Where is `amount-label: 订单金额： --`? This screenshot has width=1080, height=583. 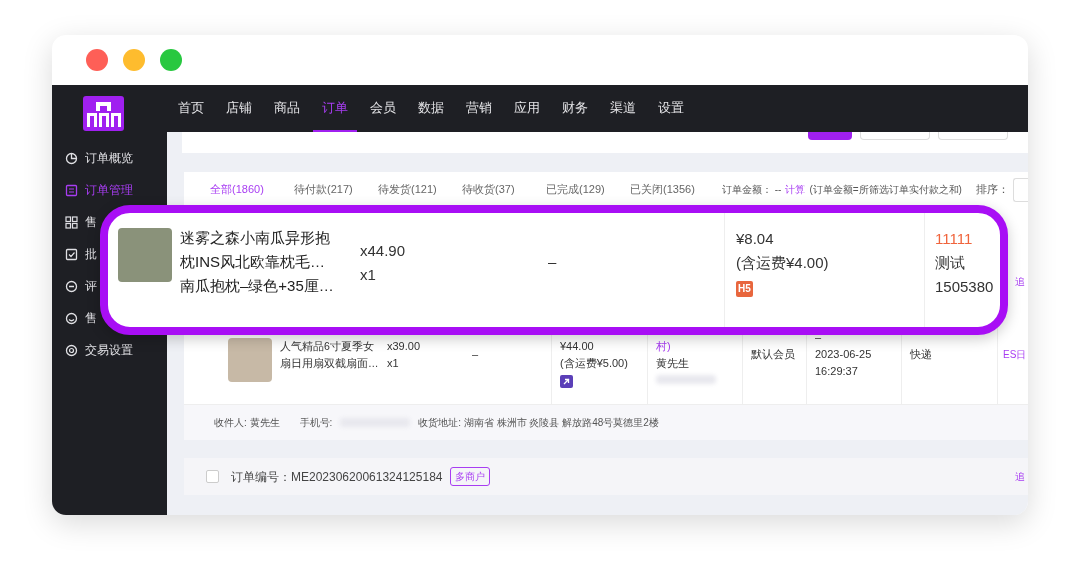
amount-label: 订单金额： -- is located at coordinates (752, 190).